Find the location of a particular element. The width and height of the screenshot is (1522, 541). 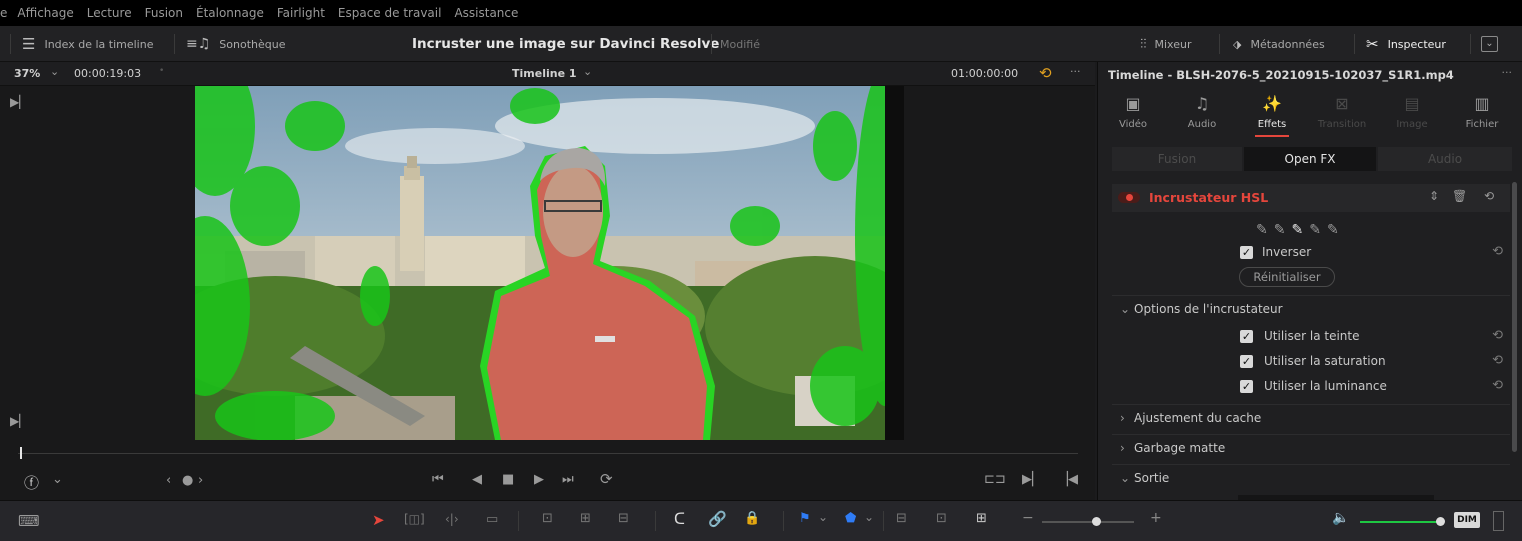

lock-icon: 🔒 is located at coordinates (752, 518).